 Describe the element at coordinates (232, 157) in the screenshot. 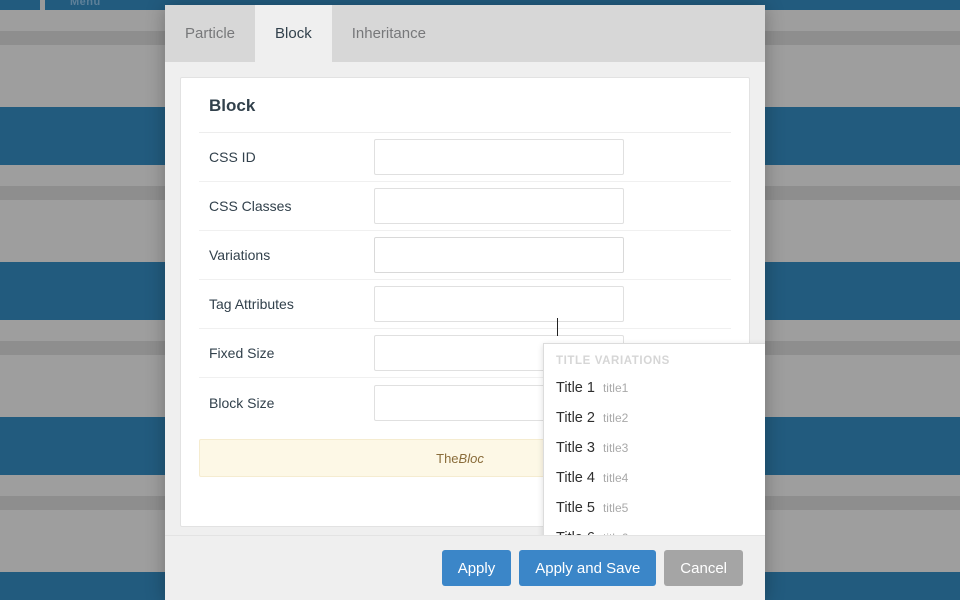

I see `field-label-css-id: CSS ID` at that location.